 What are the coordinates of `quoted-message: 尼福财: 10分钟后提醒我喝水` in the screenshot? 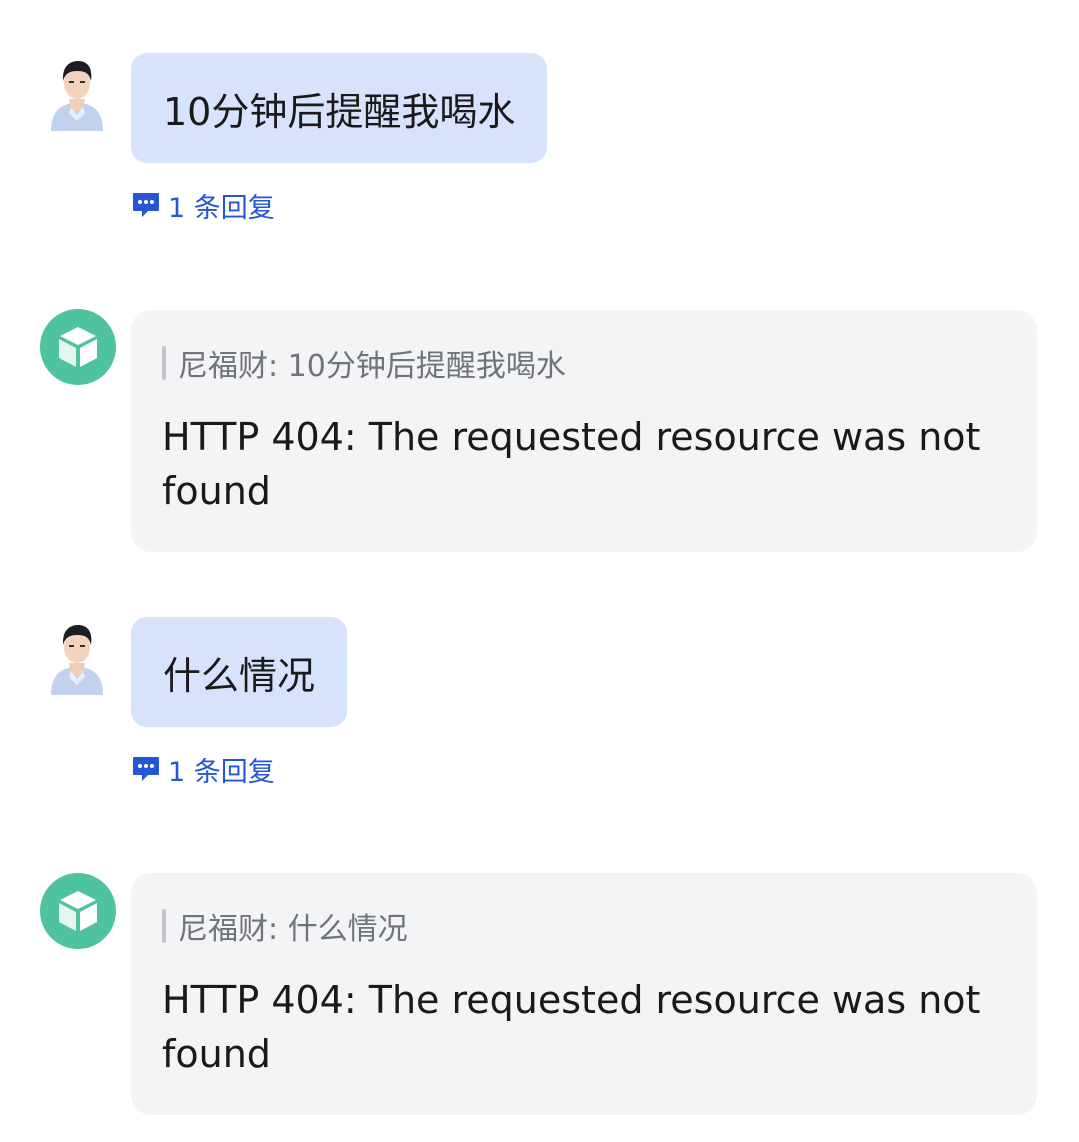 It's located at (583, 363).